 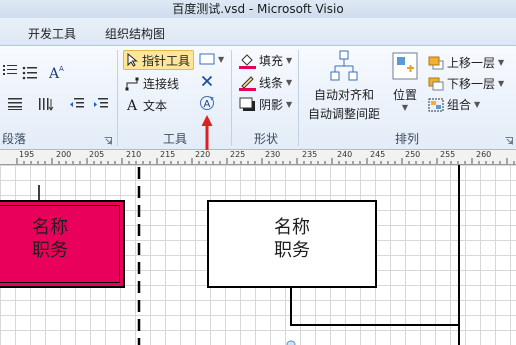 I want to click on close-icon, so click(x=207, y=81).